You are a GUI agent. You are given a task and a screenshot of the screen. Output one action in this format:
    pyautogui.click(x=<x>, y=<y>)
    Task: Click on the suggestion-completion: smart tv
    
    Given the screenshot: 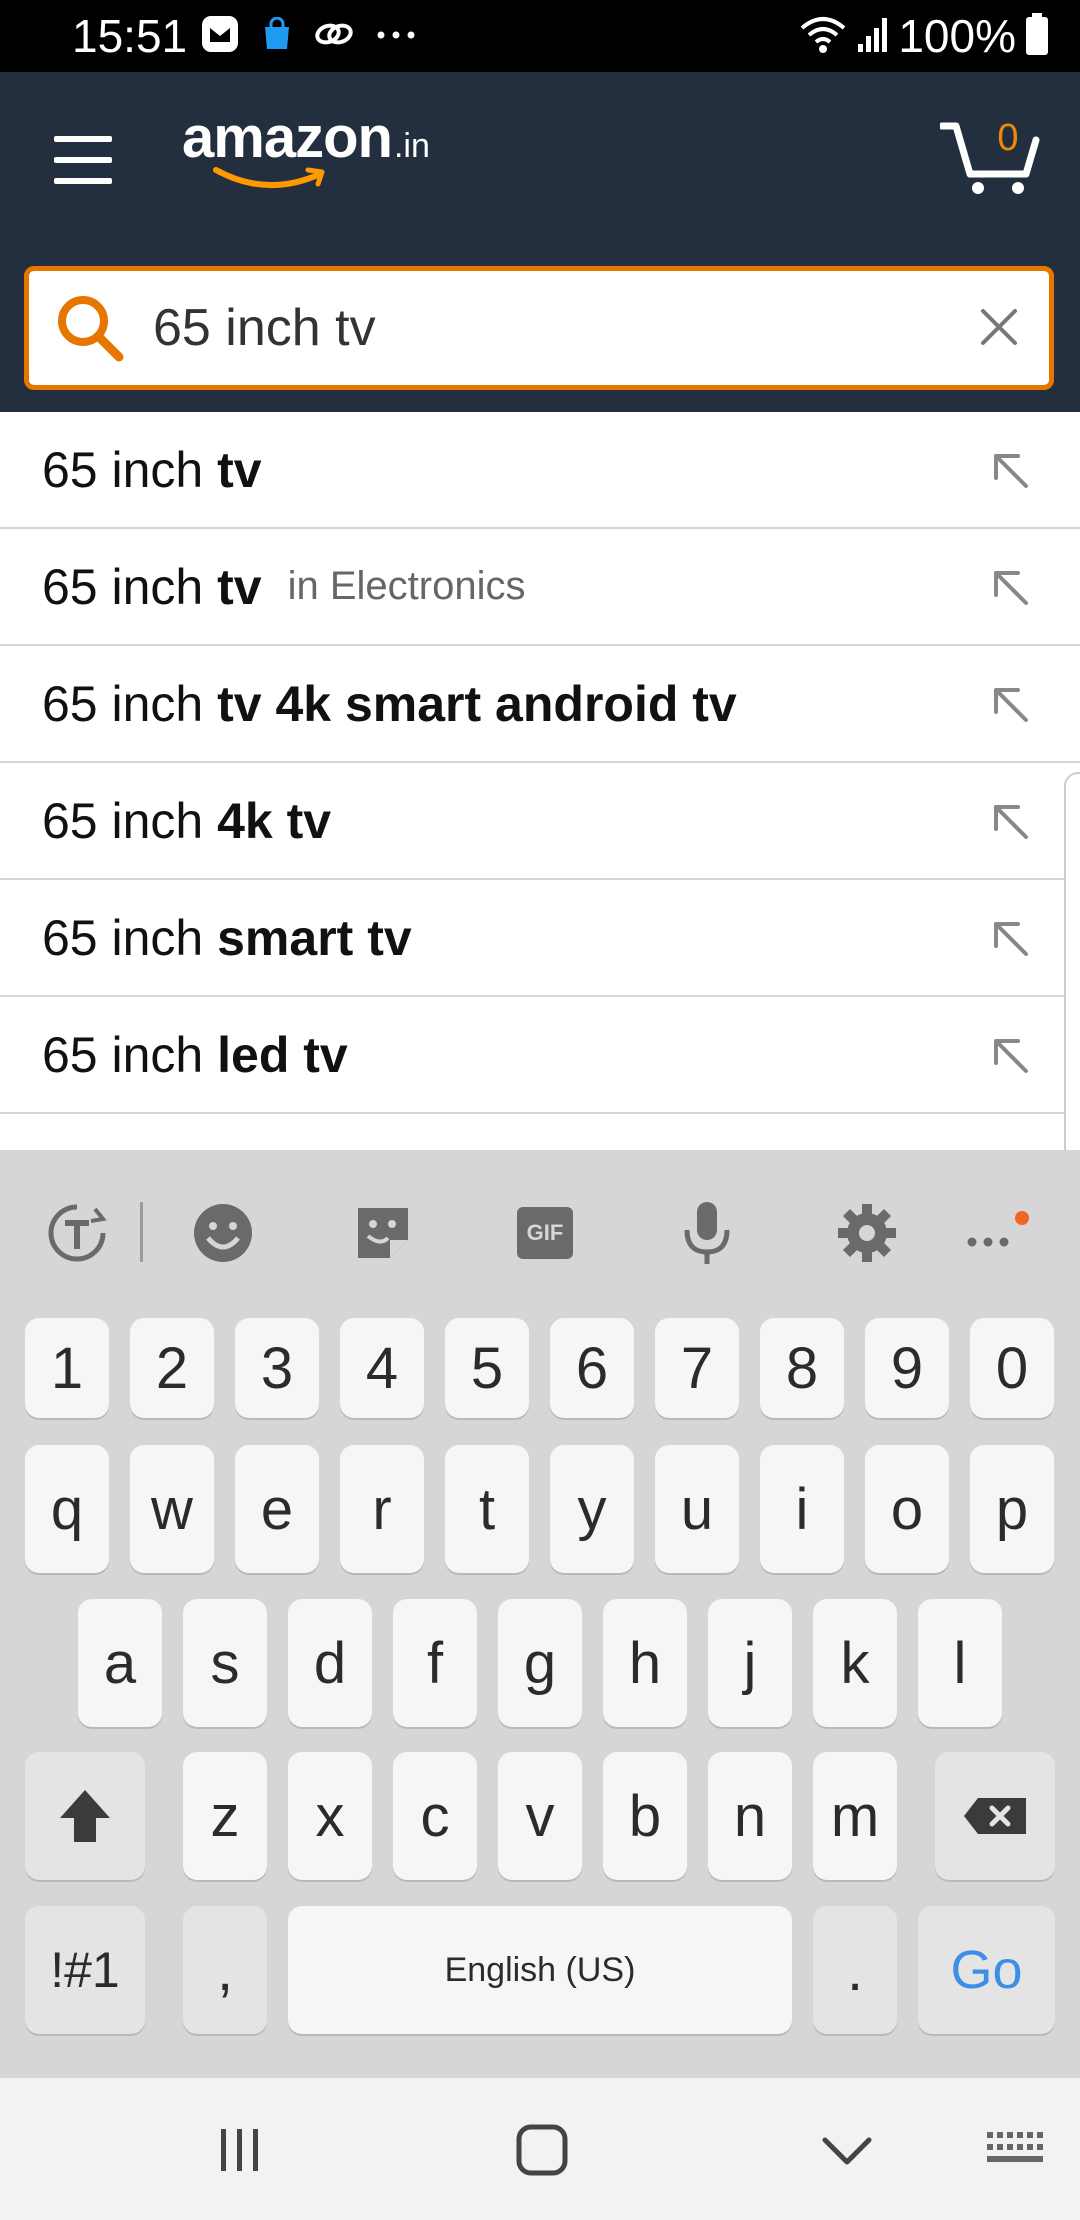 What is the action you would take?
    pyautogui.click(x=314, y=937)
    